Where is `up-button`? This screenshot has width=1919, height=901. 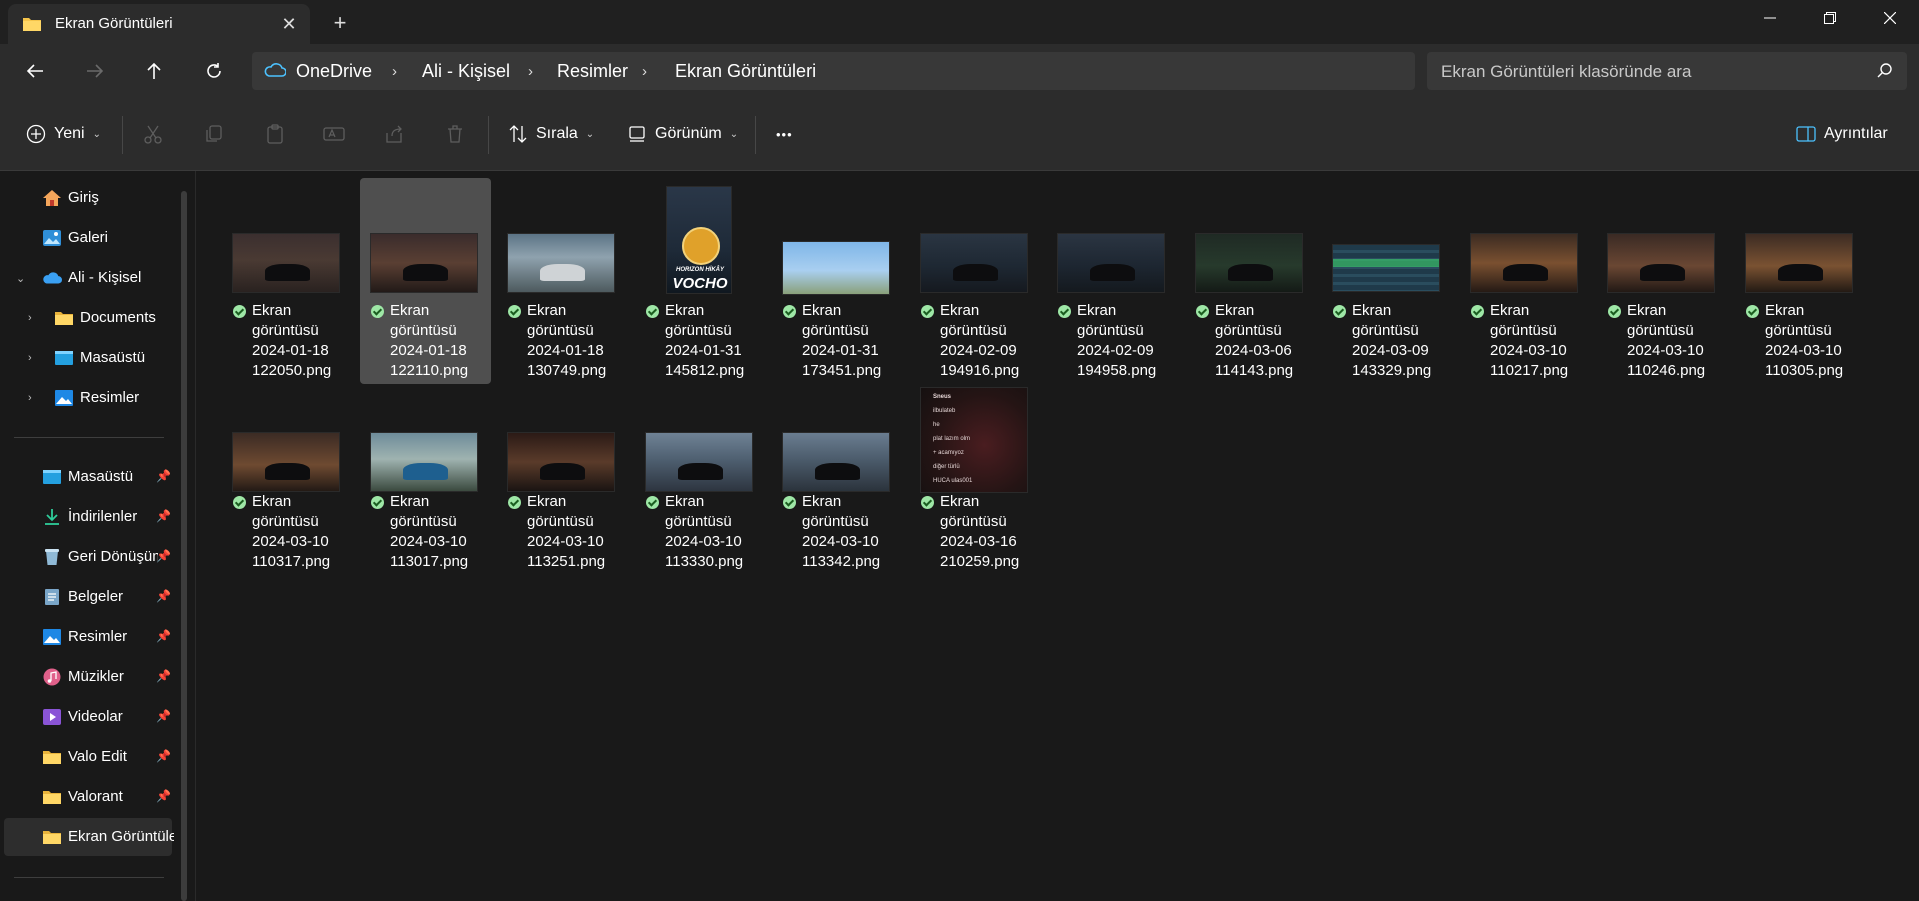
up-button is located at coordinates (154, 71).